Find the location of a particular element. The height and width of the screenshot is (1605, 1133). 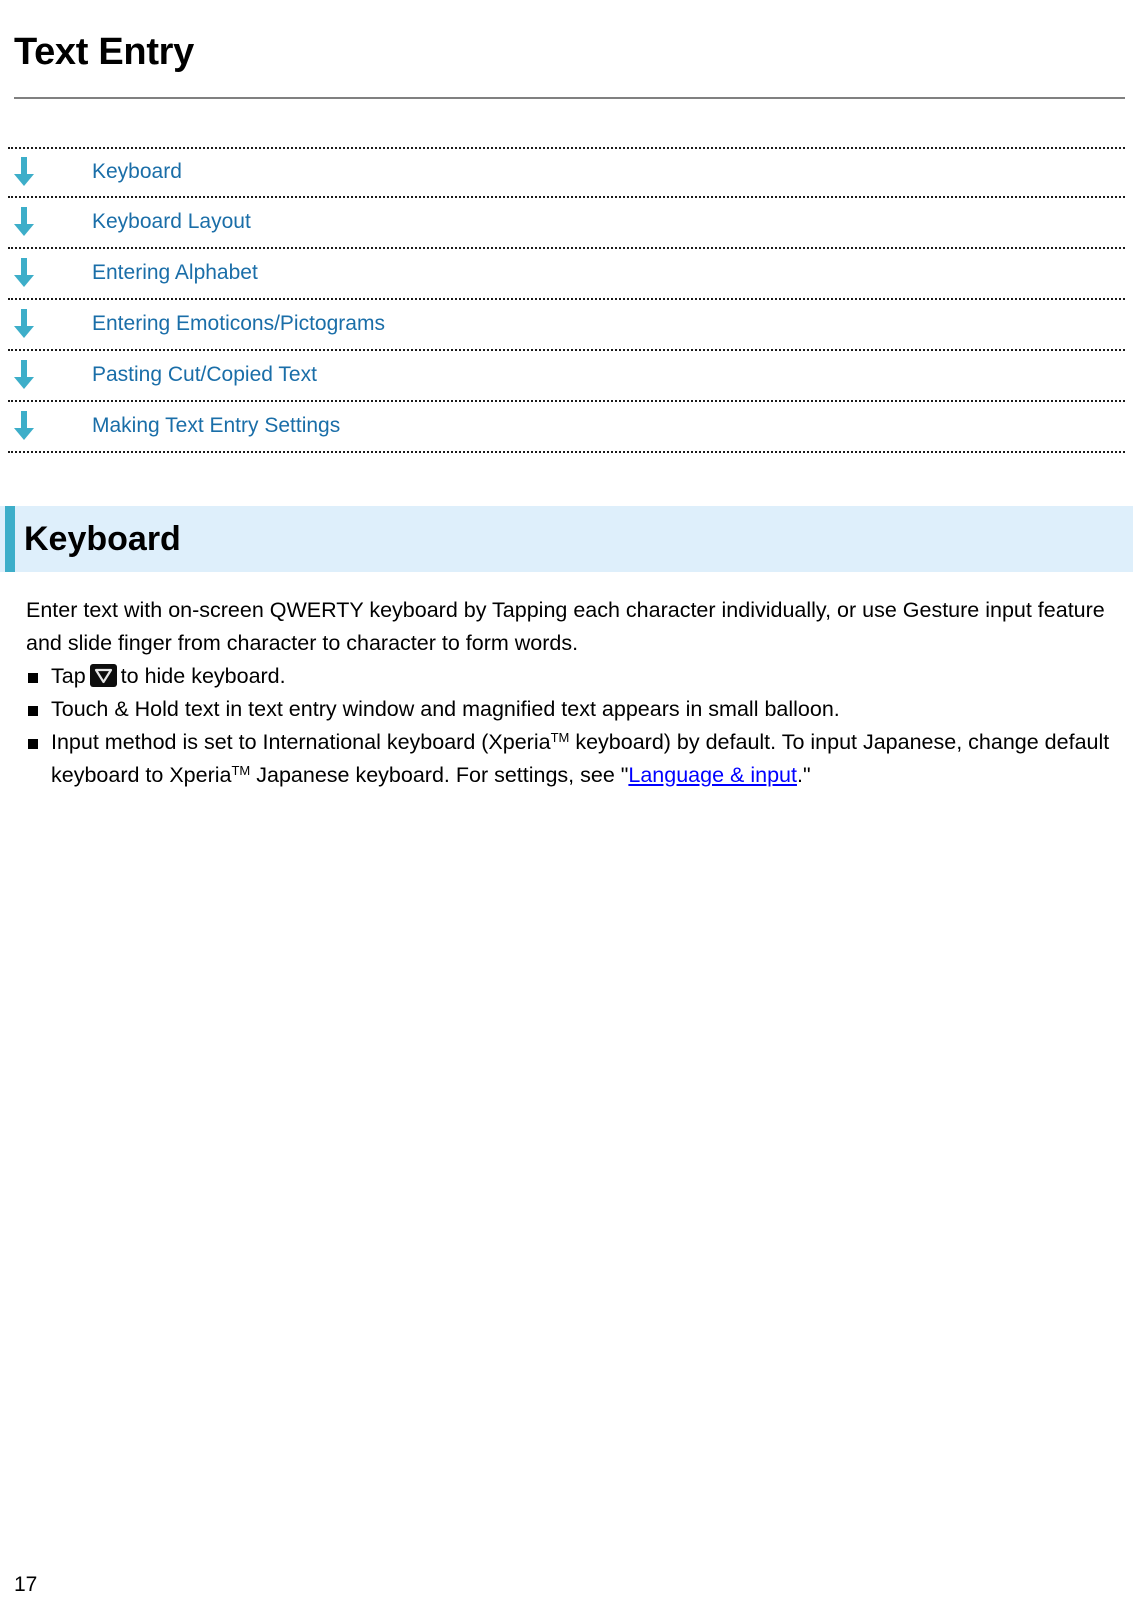

list-item-tap-hide-keyboard: Tap to hide keyboard. is located at coordinates (574, 676).